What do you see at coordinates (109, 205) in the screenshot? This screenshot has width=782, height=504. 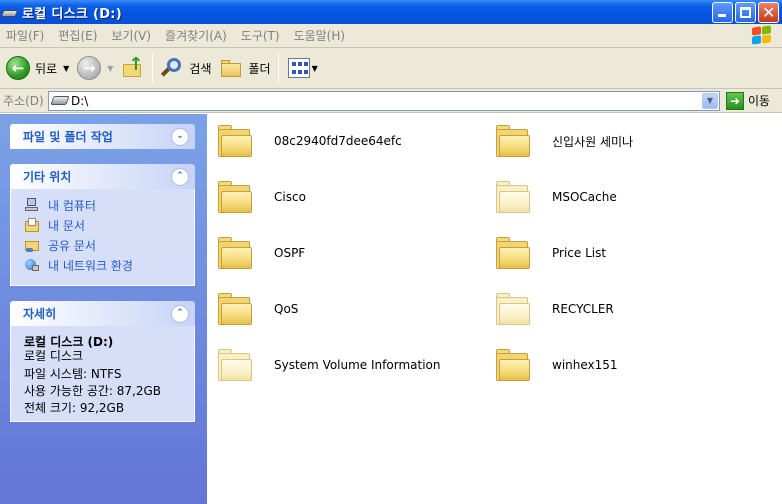 I see `place-my-computer: 내 컴퓨터` at bounding box center [109, 205].